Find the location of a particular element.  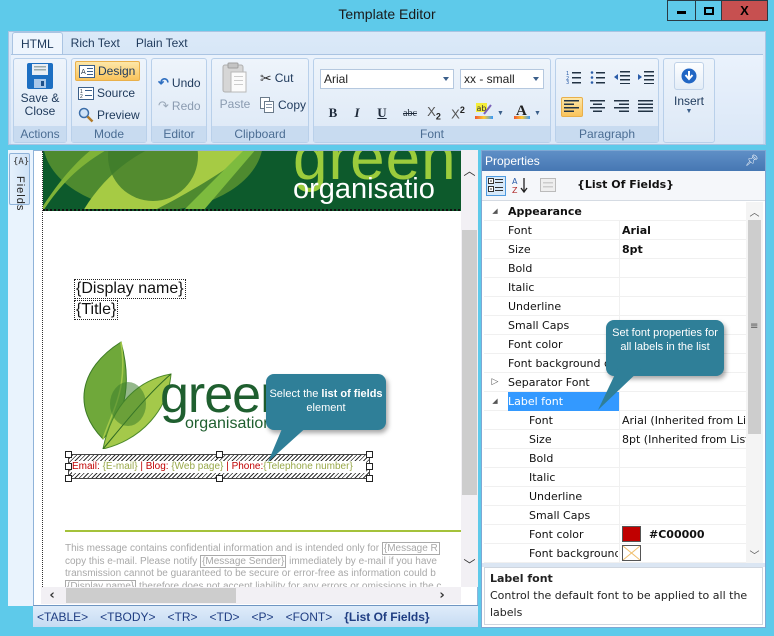

message-recipient-field: {Message R is located at coordinates (410, 548).